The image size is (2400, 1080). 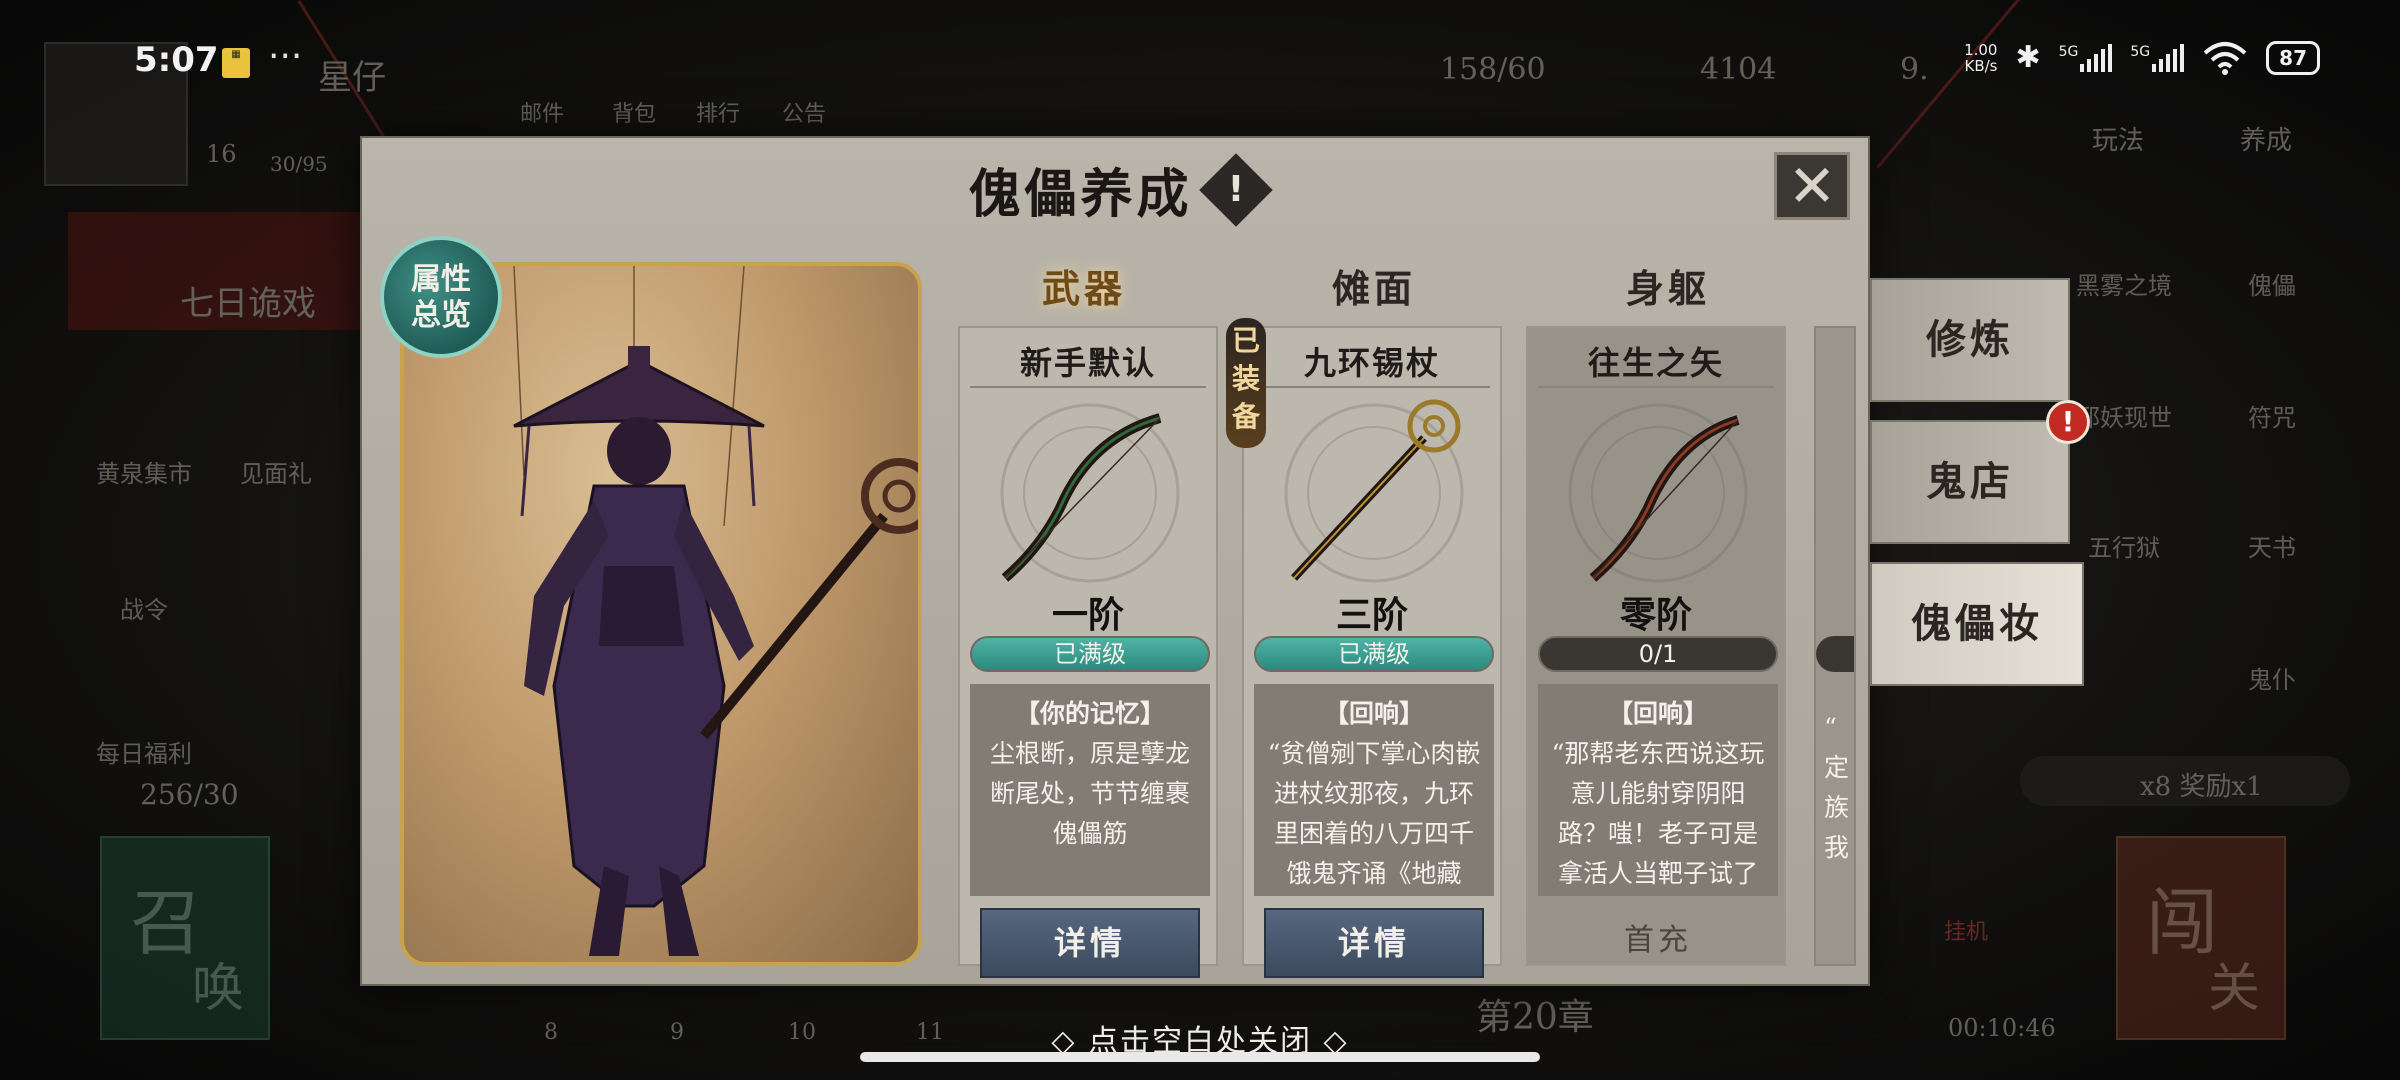 I want to click on info-icon: !, so click(x=1235, y=189).